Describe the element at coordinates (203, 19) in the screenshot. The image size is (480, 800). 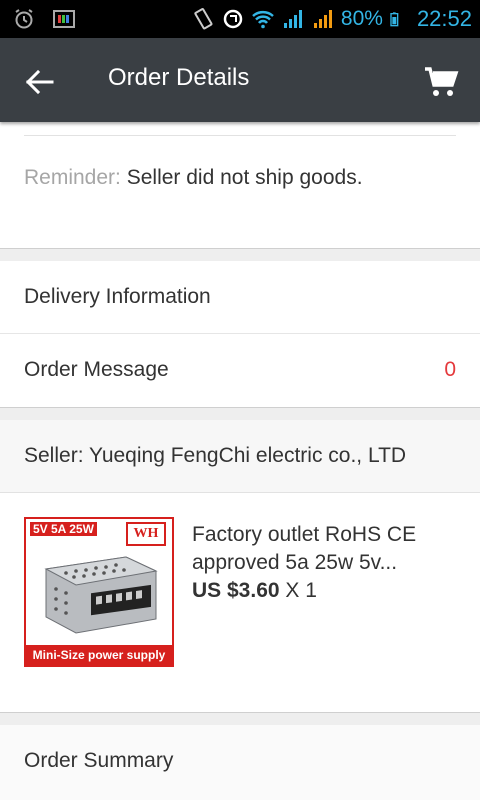
I see `vibrate-icon` at that location.